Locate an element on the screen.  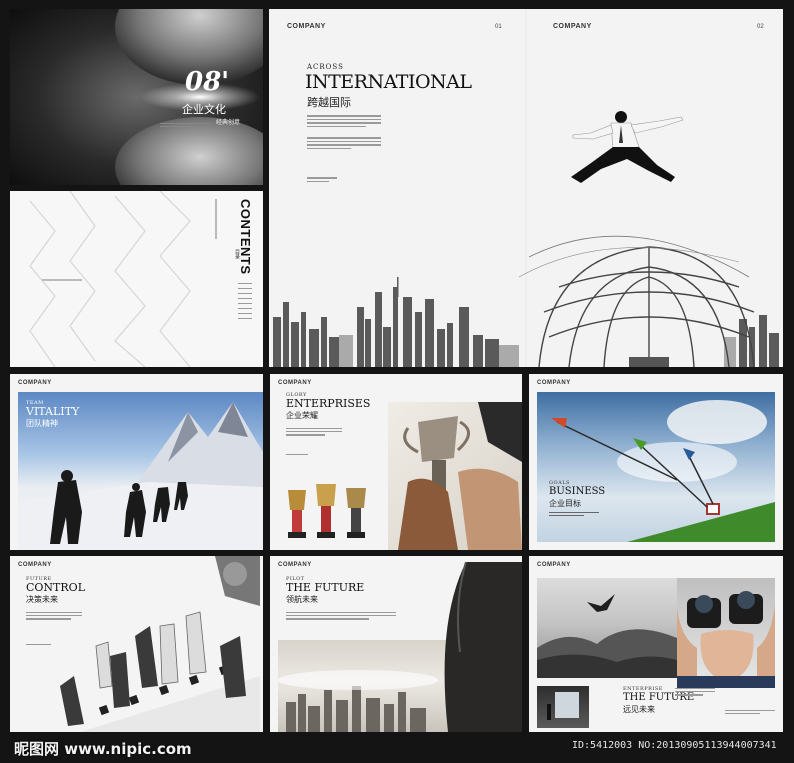
page-title-cn: 团队精神 is located at coordinates (42, 423).